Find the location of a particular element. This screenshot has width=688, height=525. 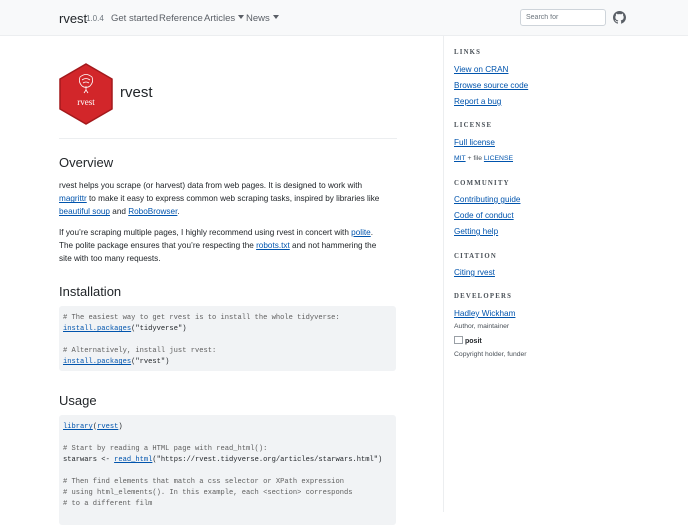

developers-section-title: DEVELOPERS is located at coordinates (483, 296).